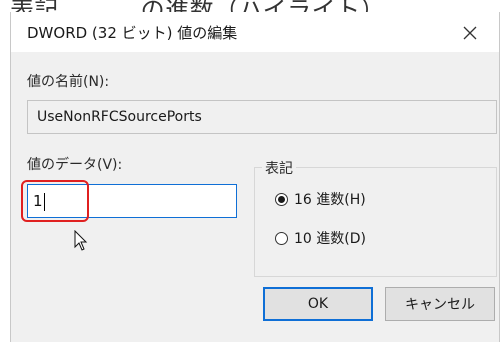 The image size is (504, 342). Describe the element at coordinates (132, 33) in the screenshot. I see `dialog-title: DWORD (32 ビット) 値の編集` at that location.